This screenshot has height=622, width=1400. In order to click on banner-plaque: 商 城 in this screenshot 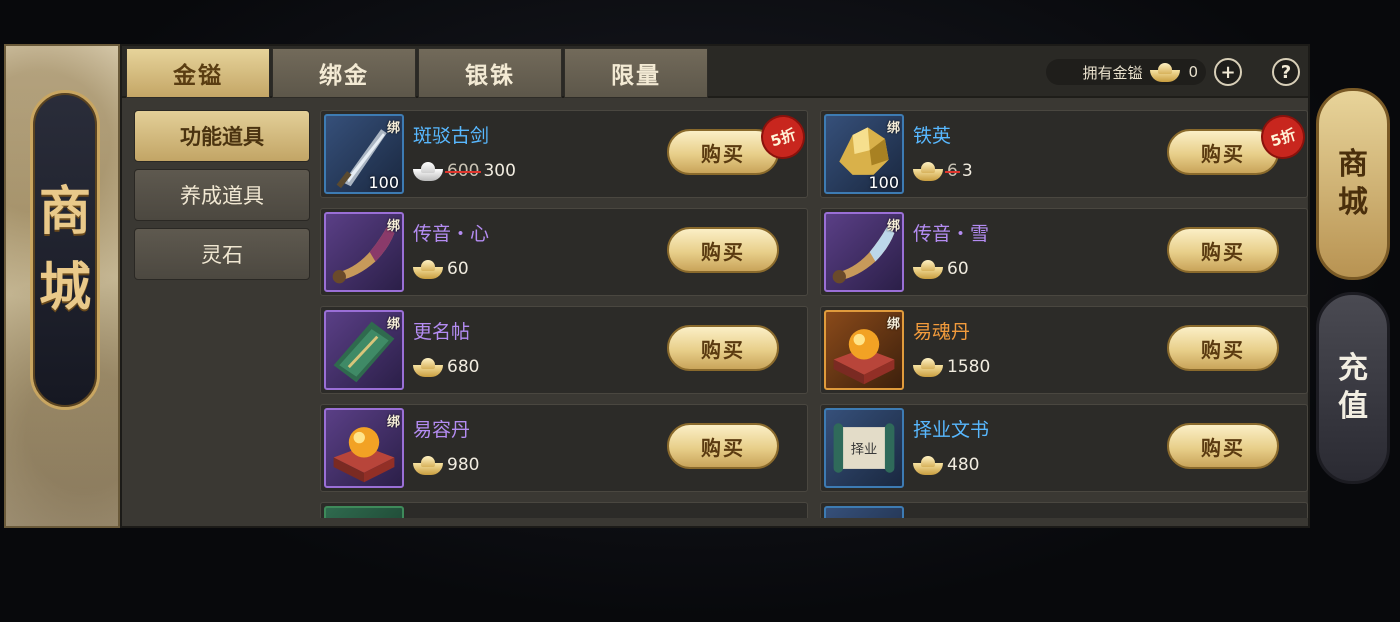, I will do `click(65, 250)`.